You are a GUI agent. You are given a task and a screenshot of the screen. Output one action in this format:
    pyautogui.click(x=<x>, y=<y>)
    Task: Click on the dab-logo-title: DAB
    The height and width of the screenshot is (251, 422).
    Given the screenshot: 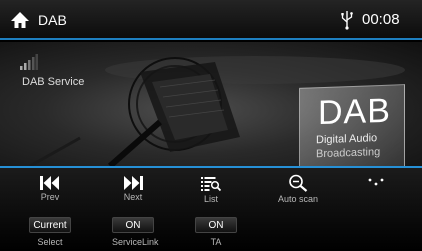 What is the action you would take?
    pyautogui.click(x=354, y=112)
    